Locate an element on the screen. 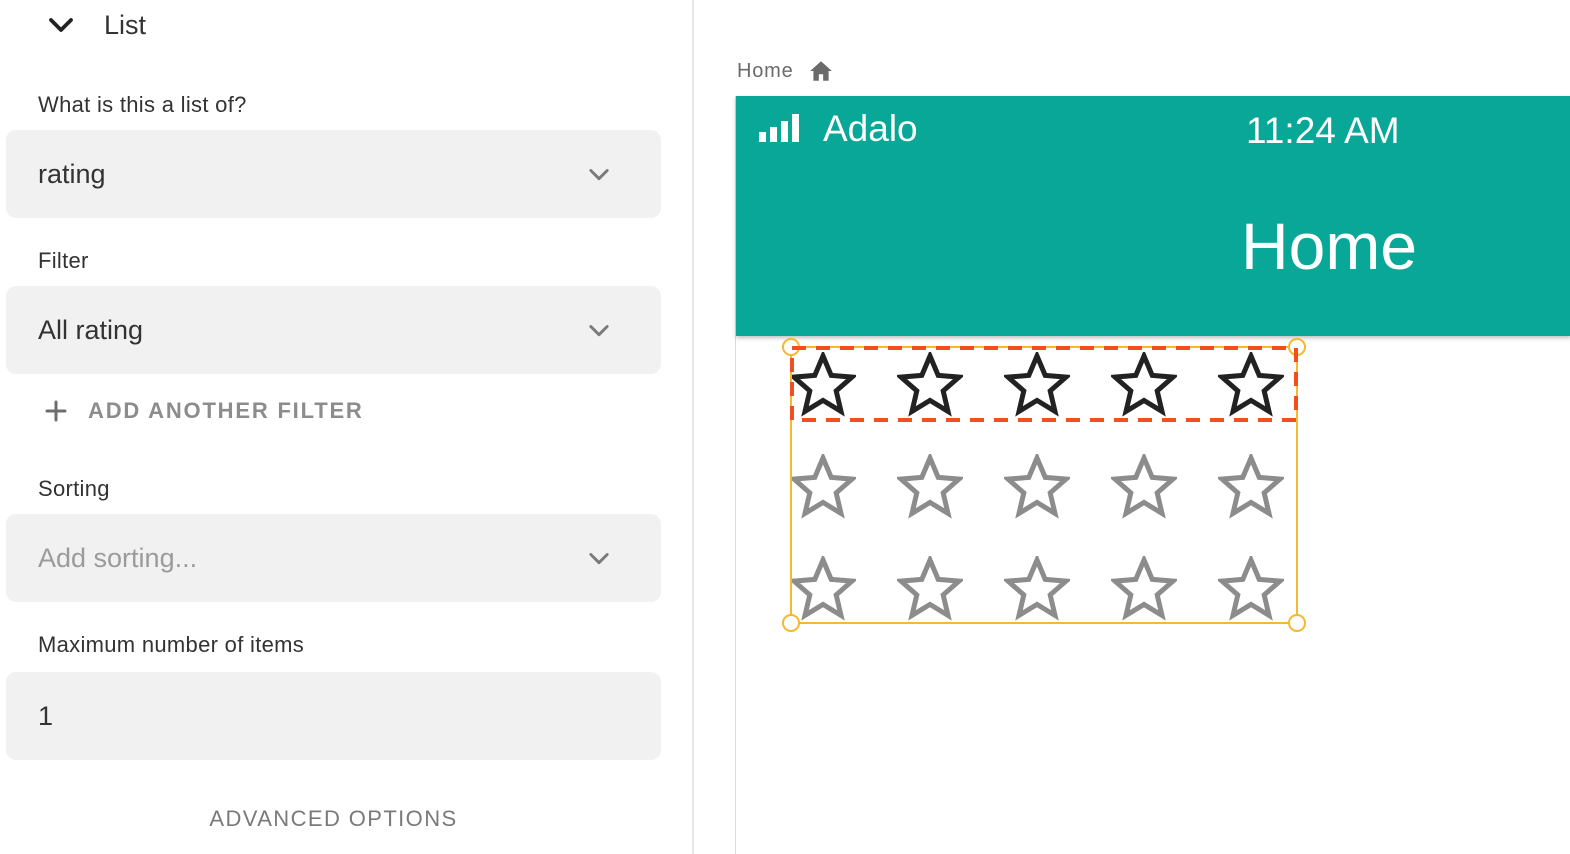  add-filter-label: ADD ANOTHER FILTER is located at coordinates (226, 410).